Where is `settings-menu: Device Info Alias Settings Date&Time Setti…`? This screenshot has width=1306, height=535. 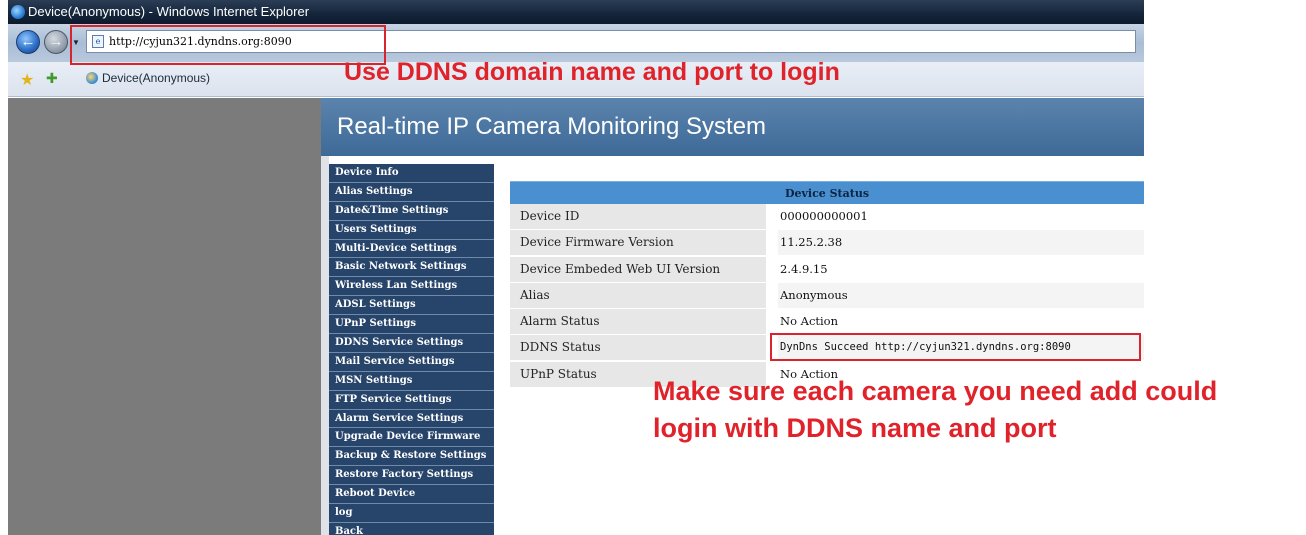 settings-menu: Device Info Alias Settings Date&Time Setti… is located at coordinates (410, 345).